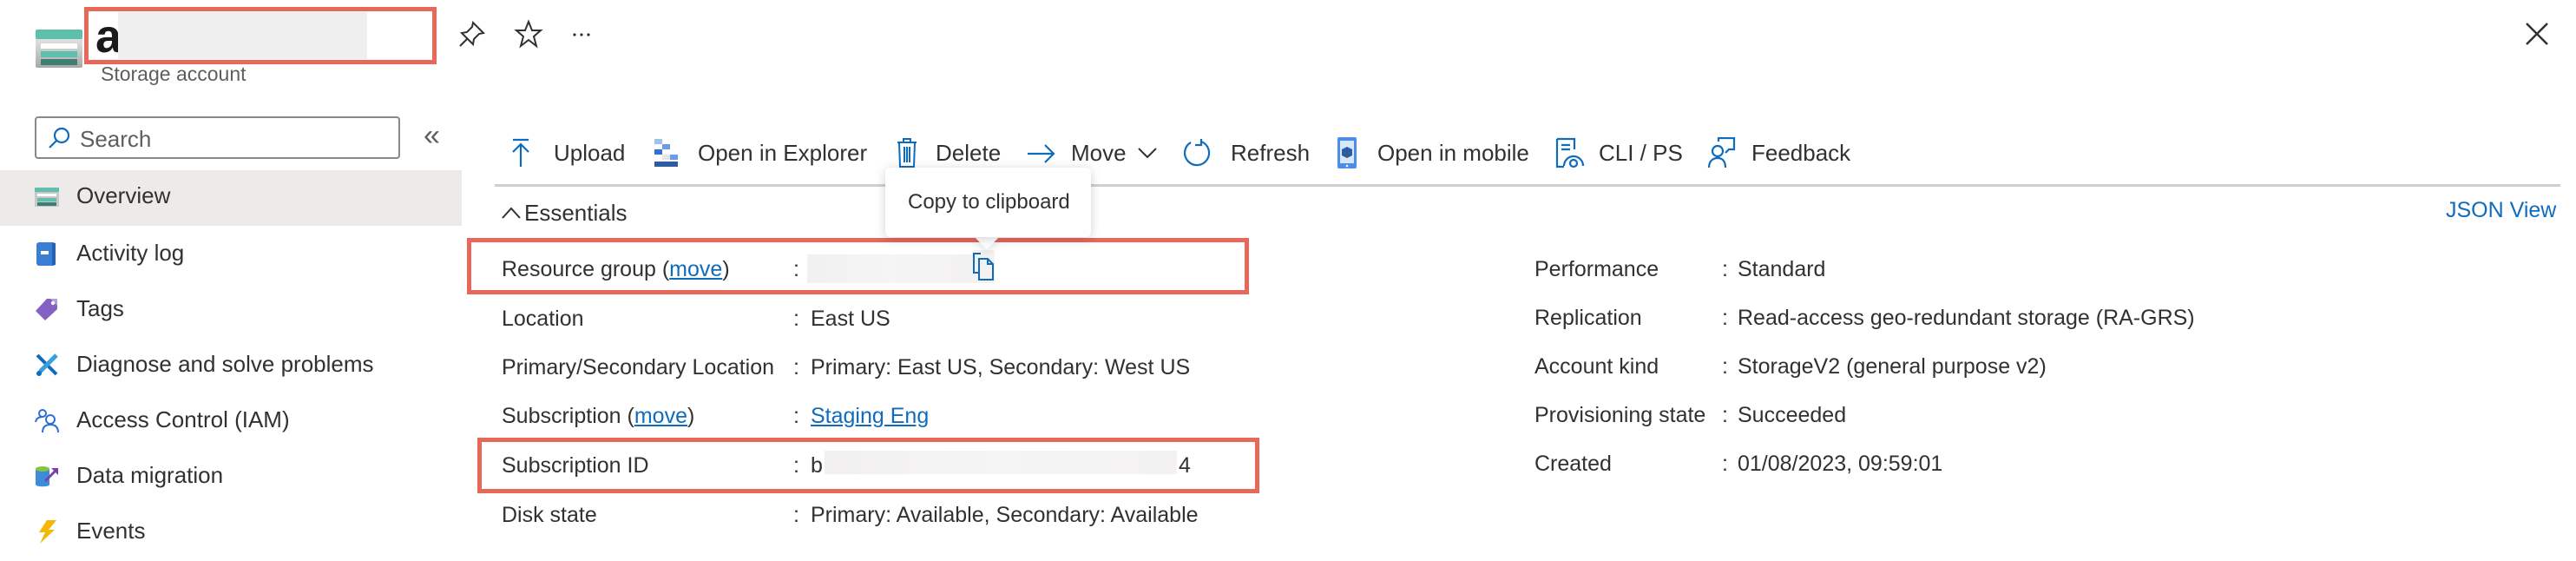 Image resolution: width=2576 pixels, height=561 pixels. What do you see at coordinates (1041, 154) in the screenshot?
I see `arrow-right-icon` at bounding box center [1041, 154].